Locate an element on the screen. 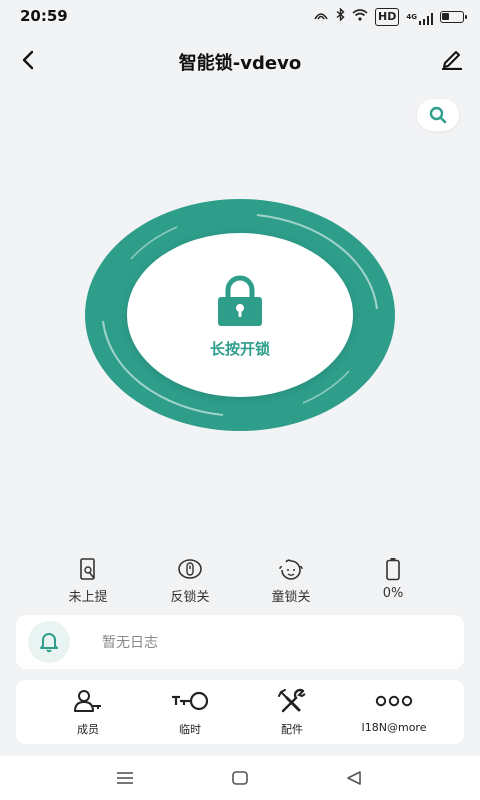 This screenshot has width=480, height=800. status-icons: HD 4G is located at coordinates (390, 16).